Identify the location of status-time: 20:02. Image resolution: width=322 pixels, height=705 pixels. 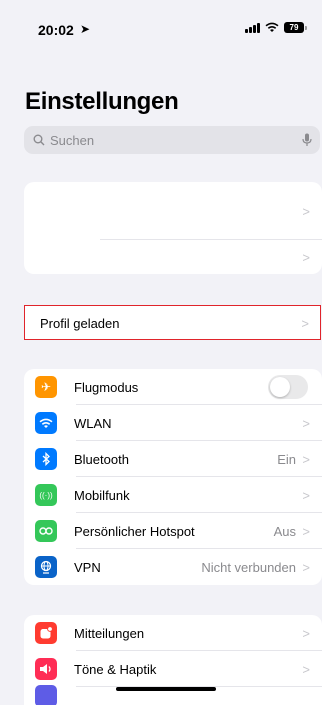
(56, 30).